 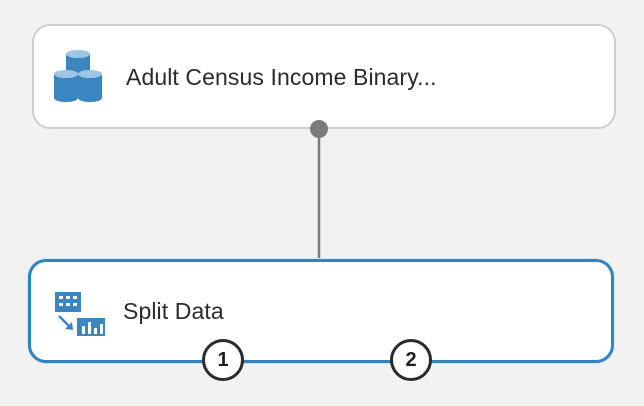 I want to click on split-data-icon, so click(x=80, y=314).